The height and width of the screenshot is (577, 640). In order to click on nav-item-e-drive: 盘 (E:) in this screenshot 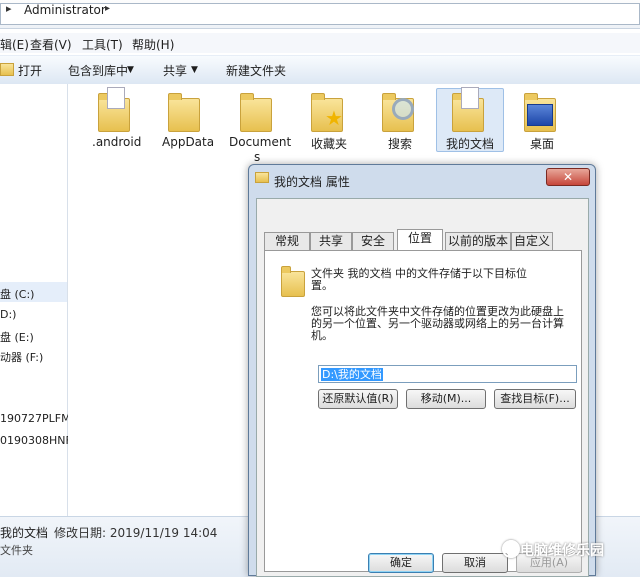, I will do `click(17, 337)`.